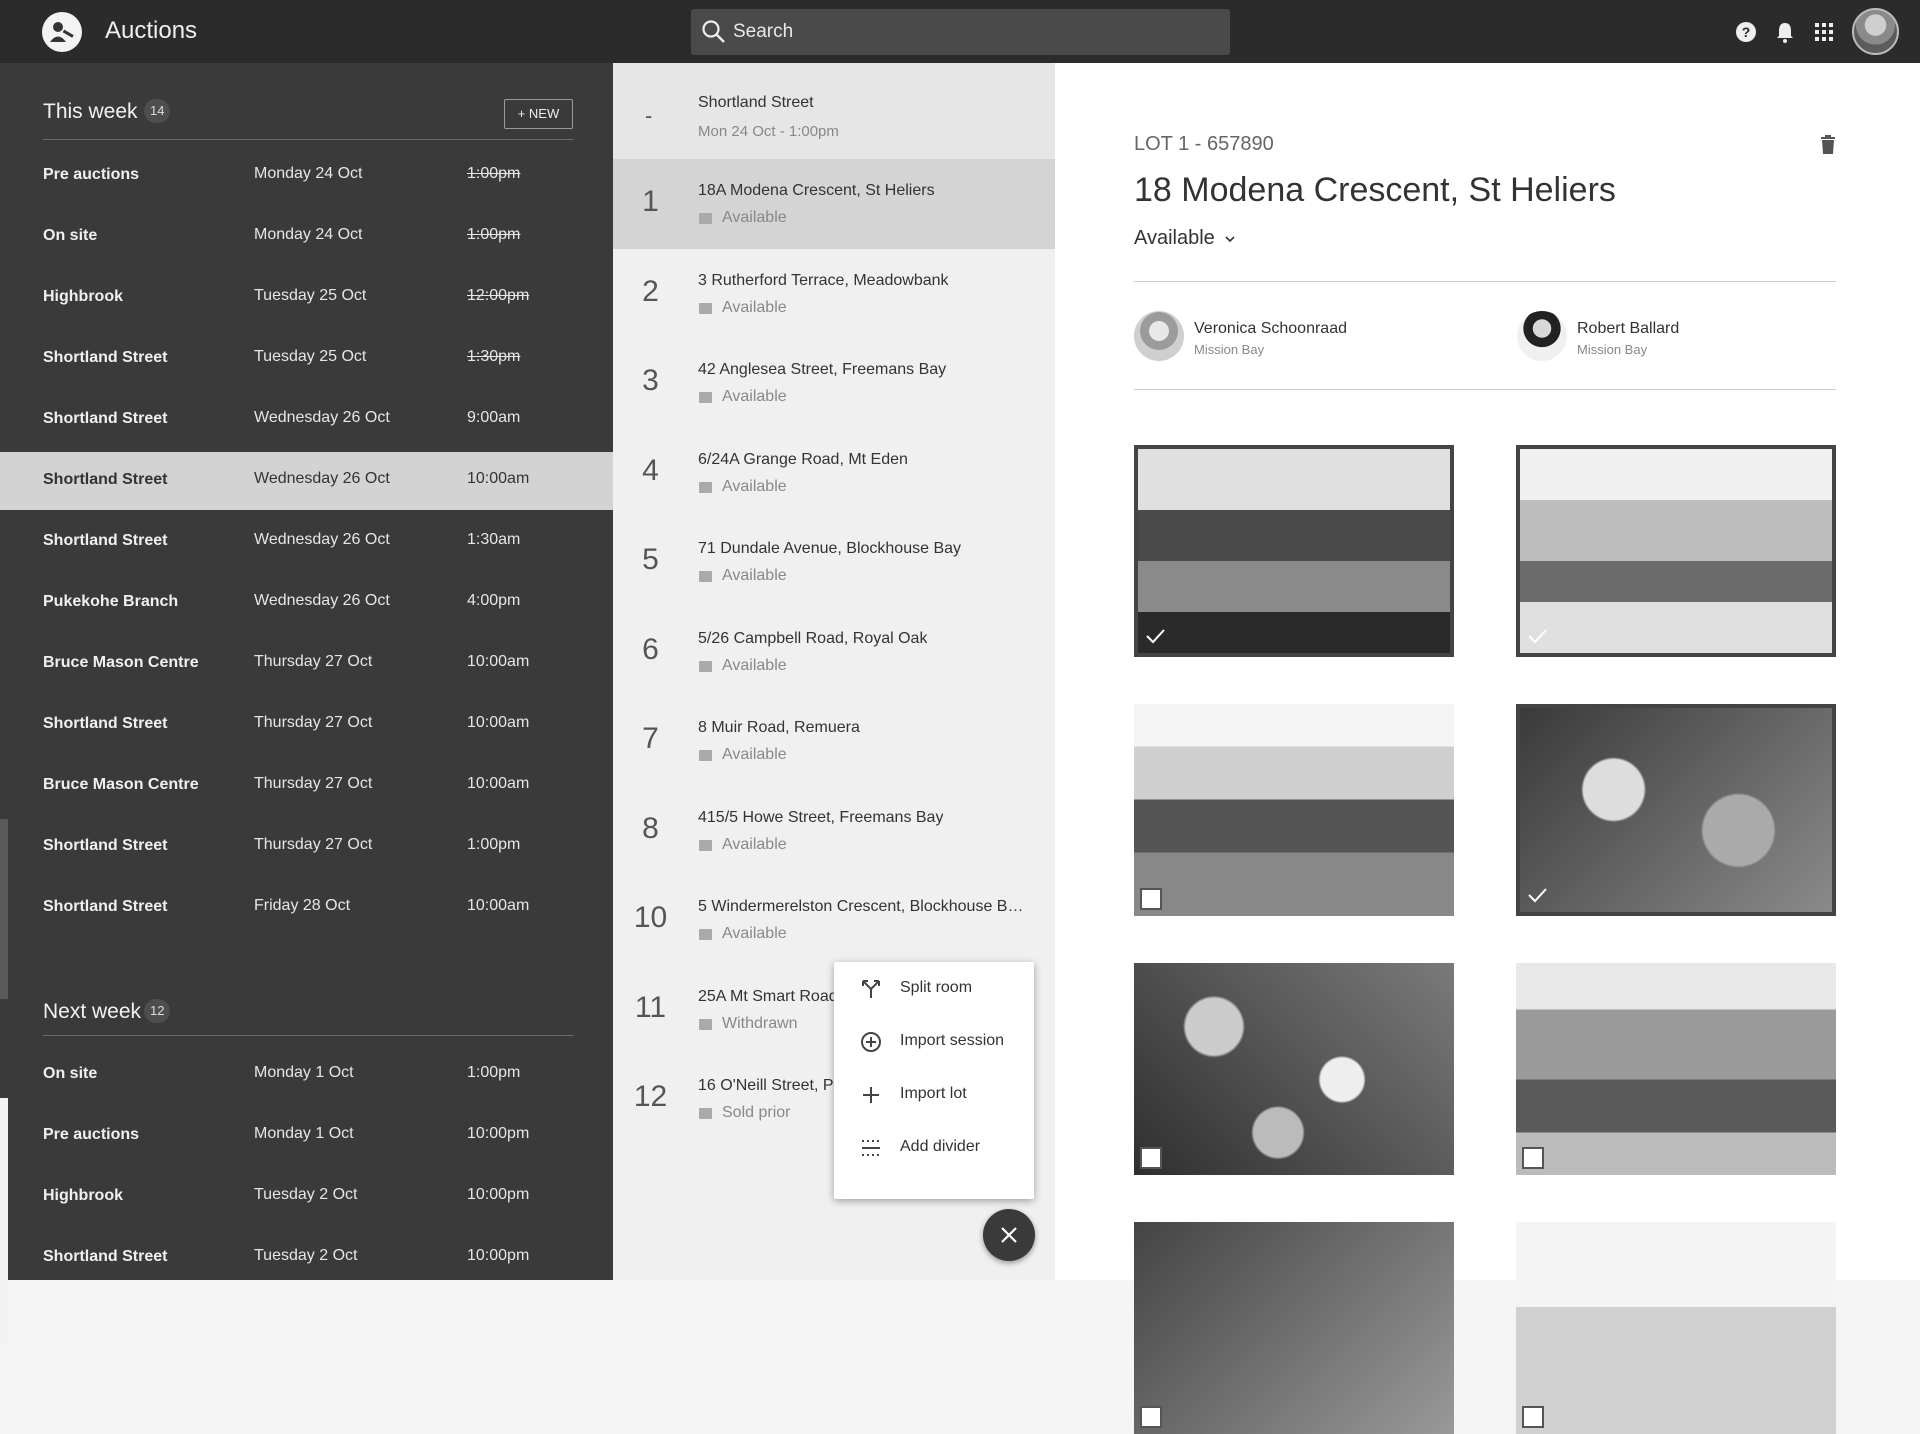  I want to click on agent-card: Veronica Schoonraad Mission Bay, so click(1284, 339).